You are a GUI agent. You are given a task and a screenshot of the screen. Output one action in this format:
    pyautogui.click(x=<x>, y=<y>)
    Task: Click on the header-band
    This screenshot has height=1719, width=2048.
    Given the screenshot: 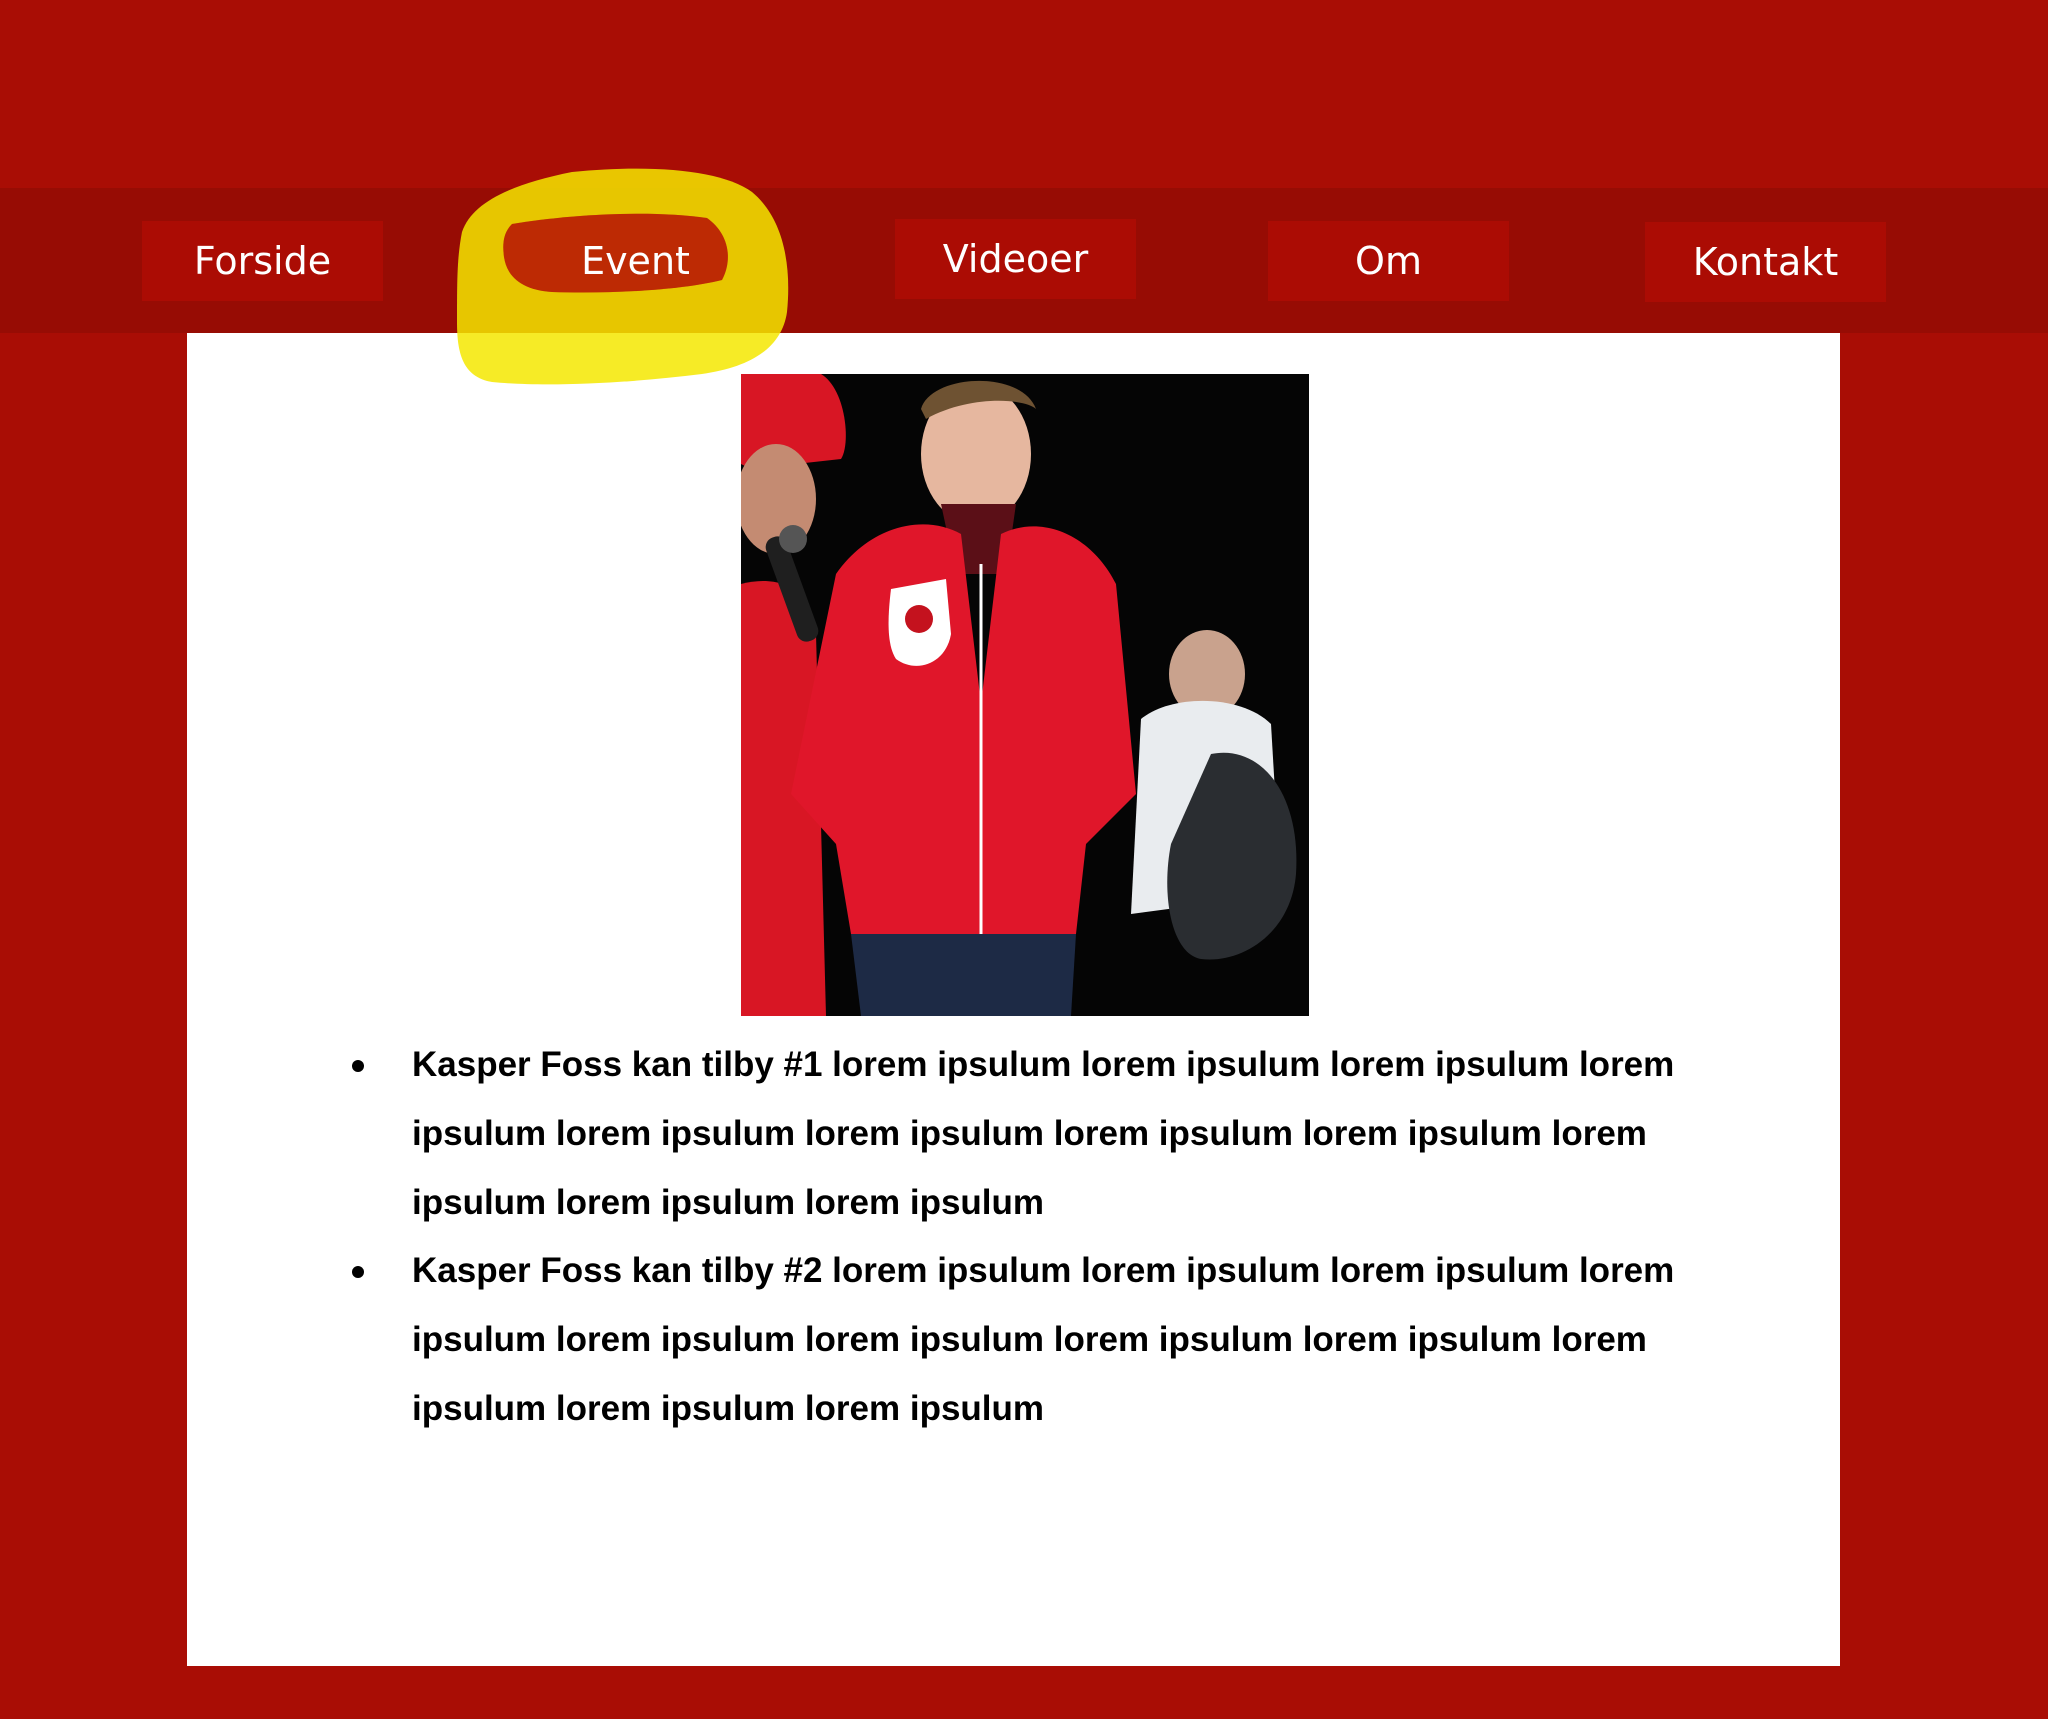 What is the action you would take?
    pyautogui.click(x=1024, y=94)
    